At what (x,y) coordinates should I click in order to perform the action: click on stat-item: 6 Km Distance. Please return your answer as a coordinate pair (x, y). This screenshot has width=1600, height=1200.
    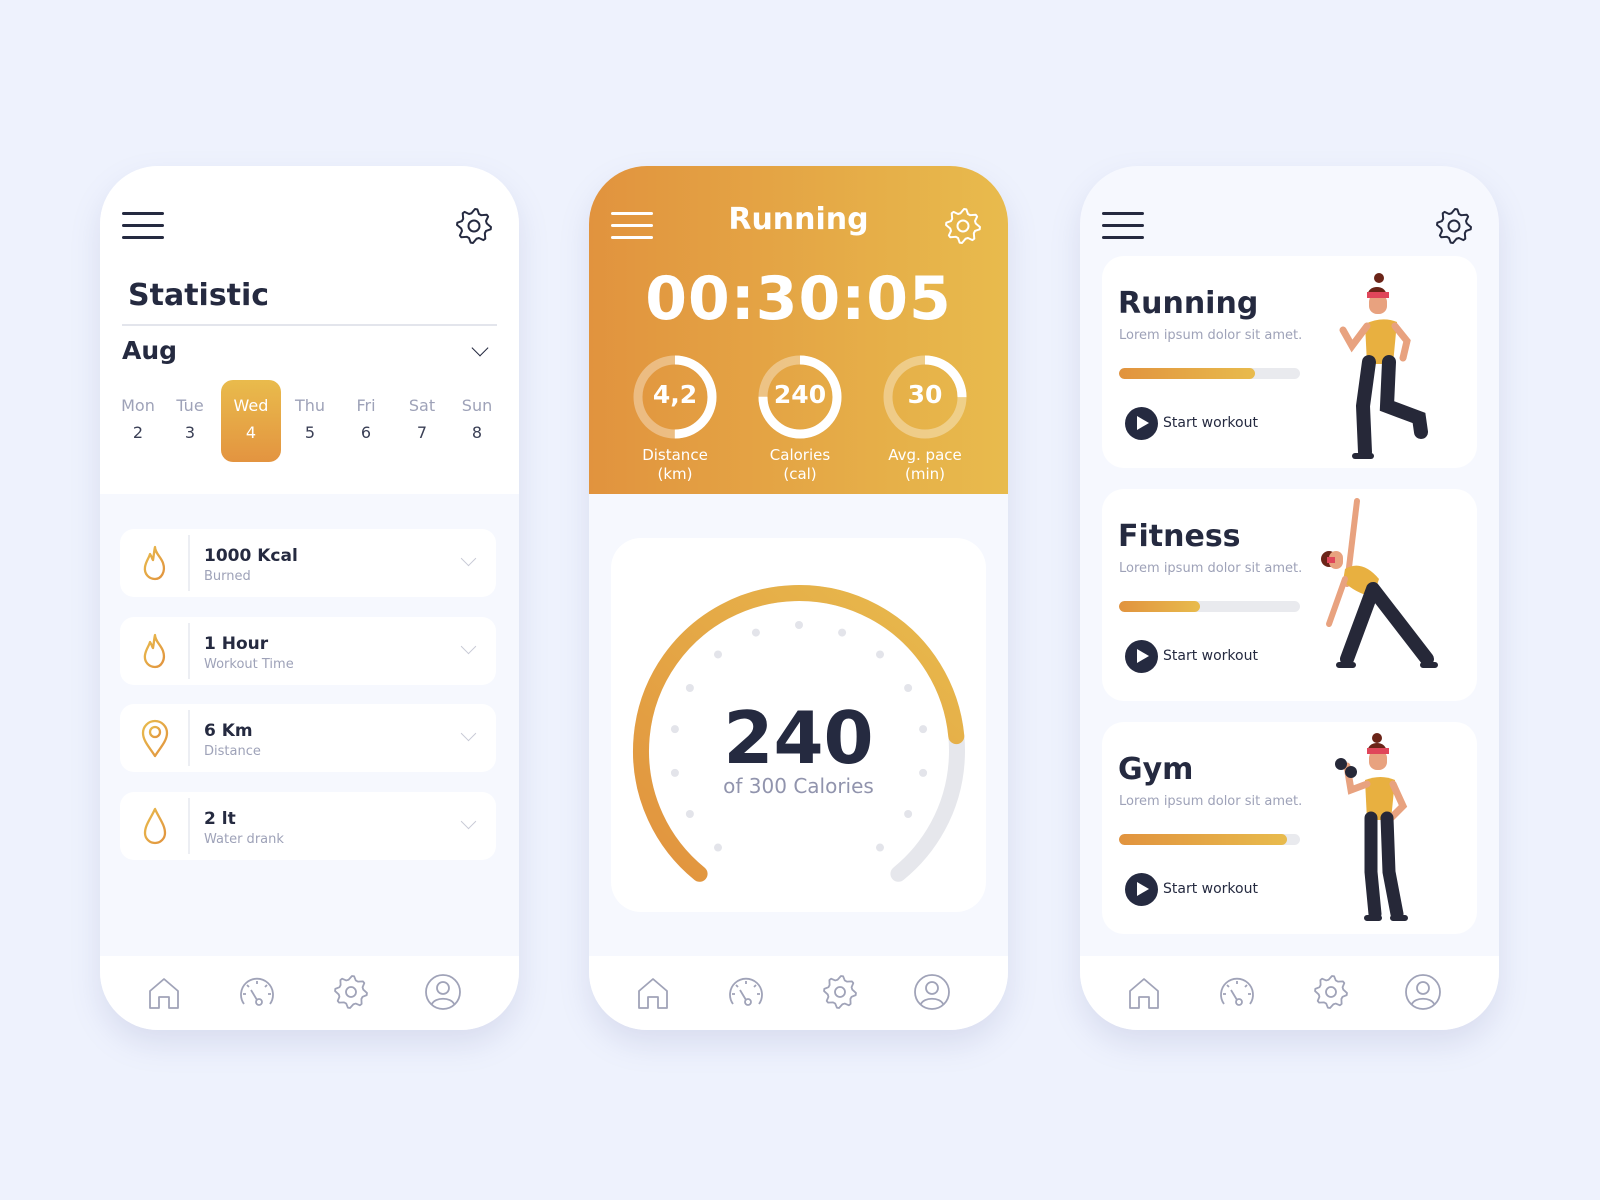
    Looking at the image, I should click on (308, 738).